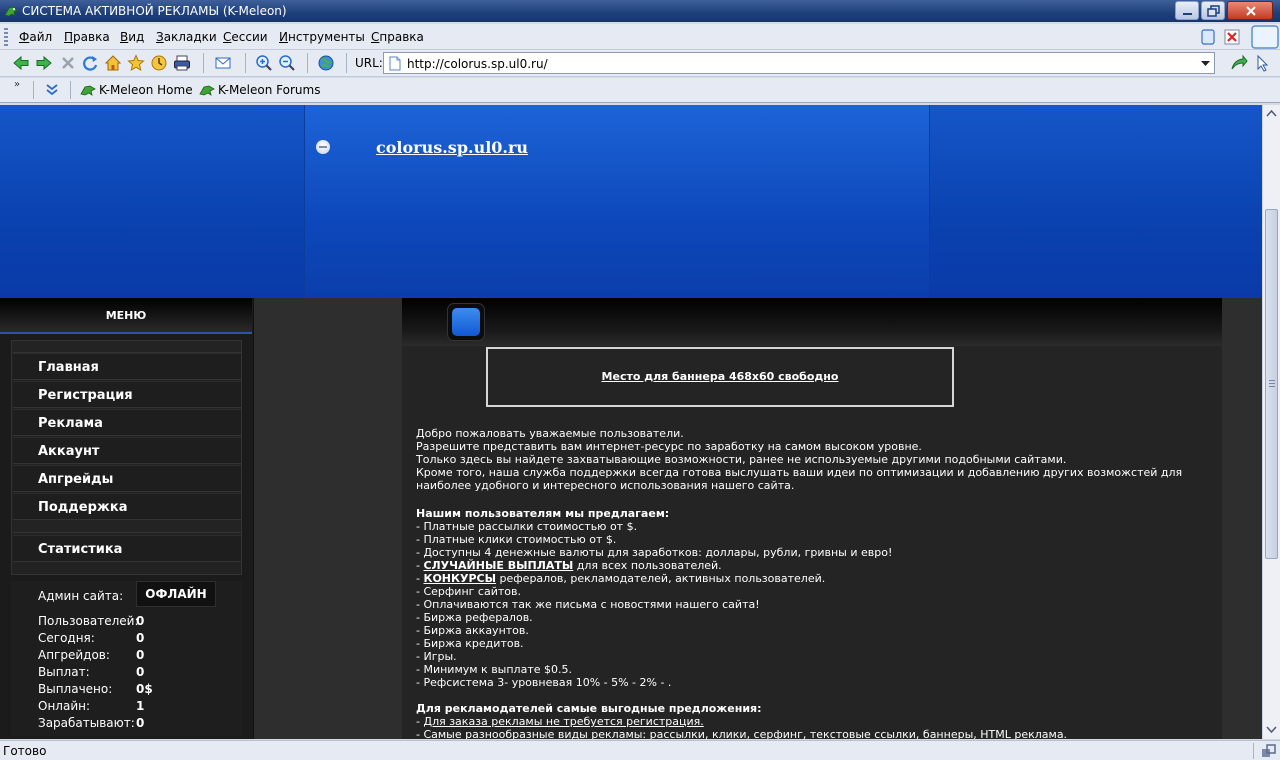 The width and height of the screenshot is (1280, 760). I want to click on contests-link: КОНКУРСЫ, so click(459, 578).